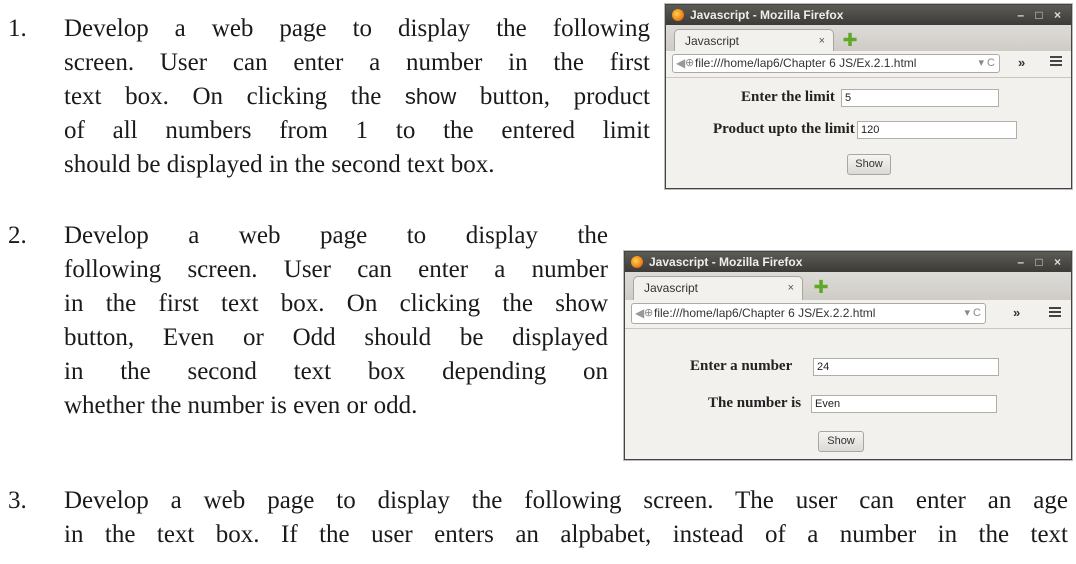  I want to click on product-output: 120, so click(937, 130).